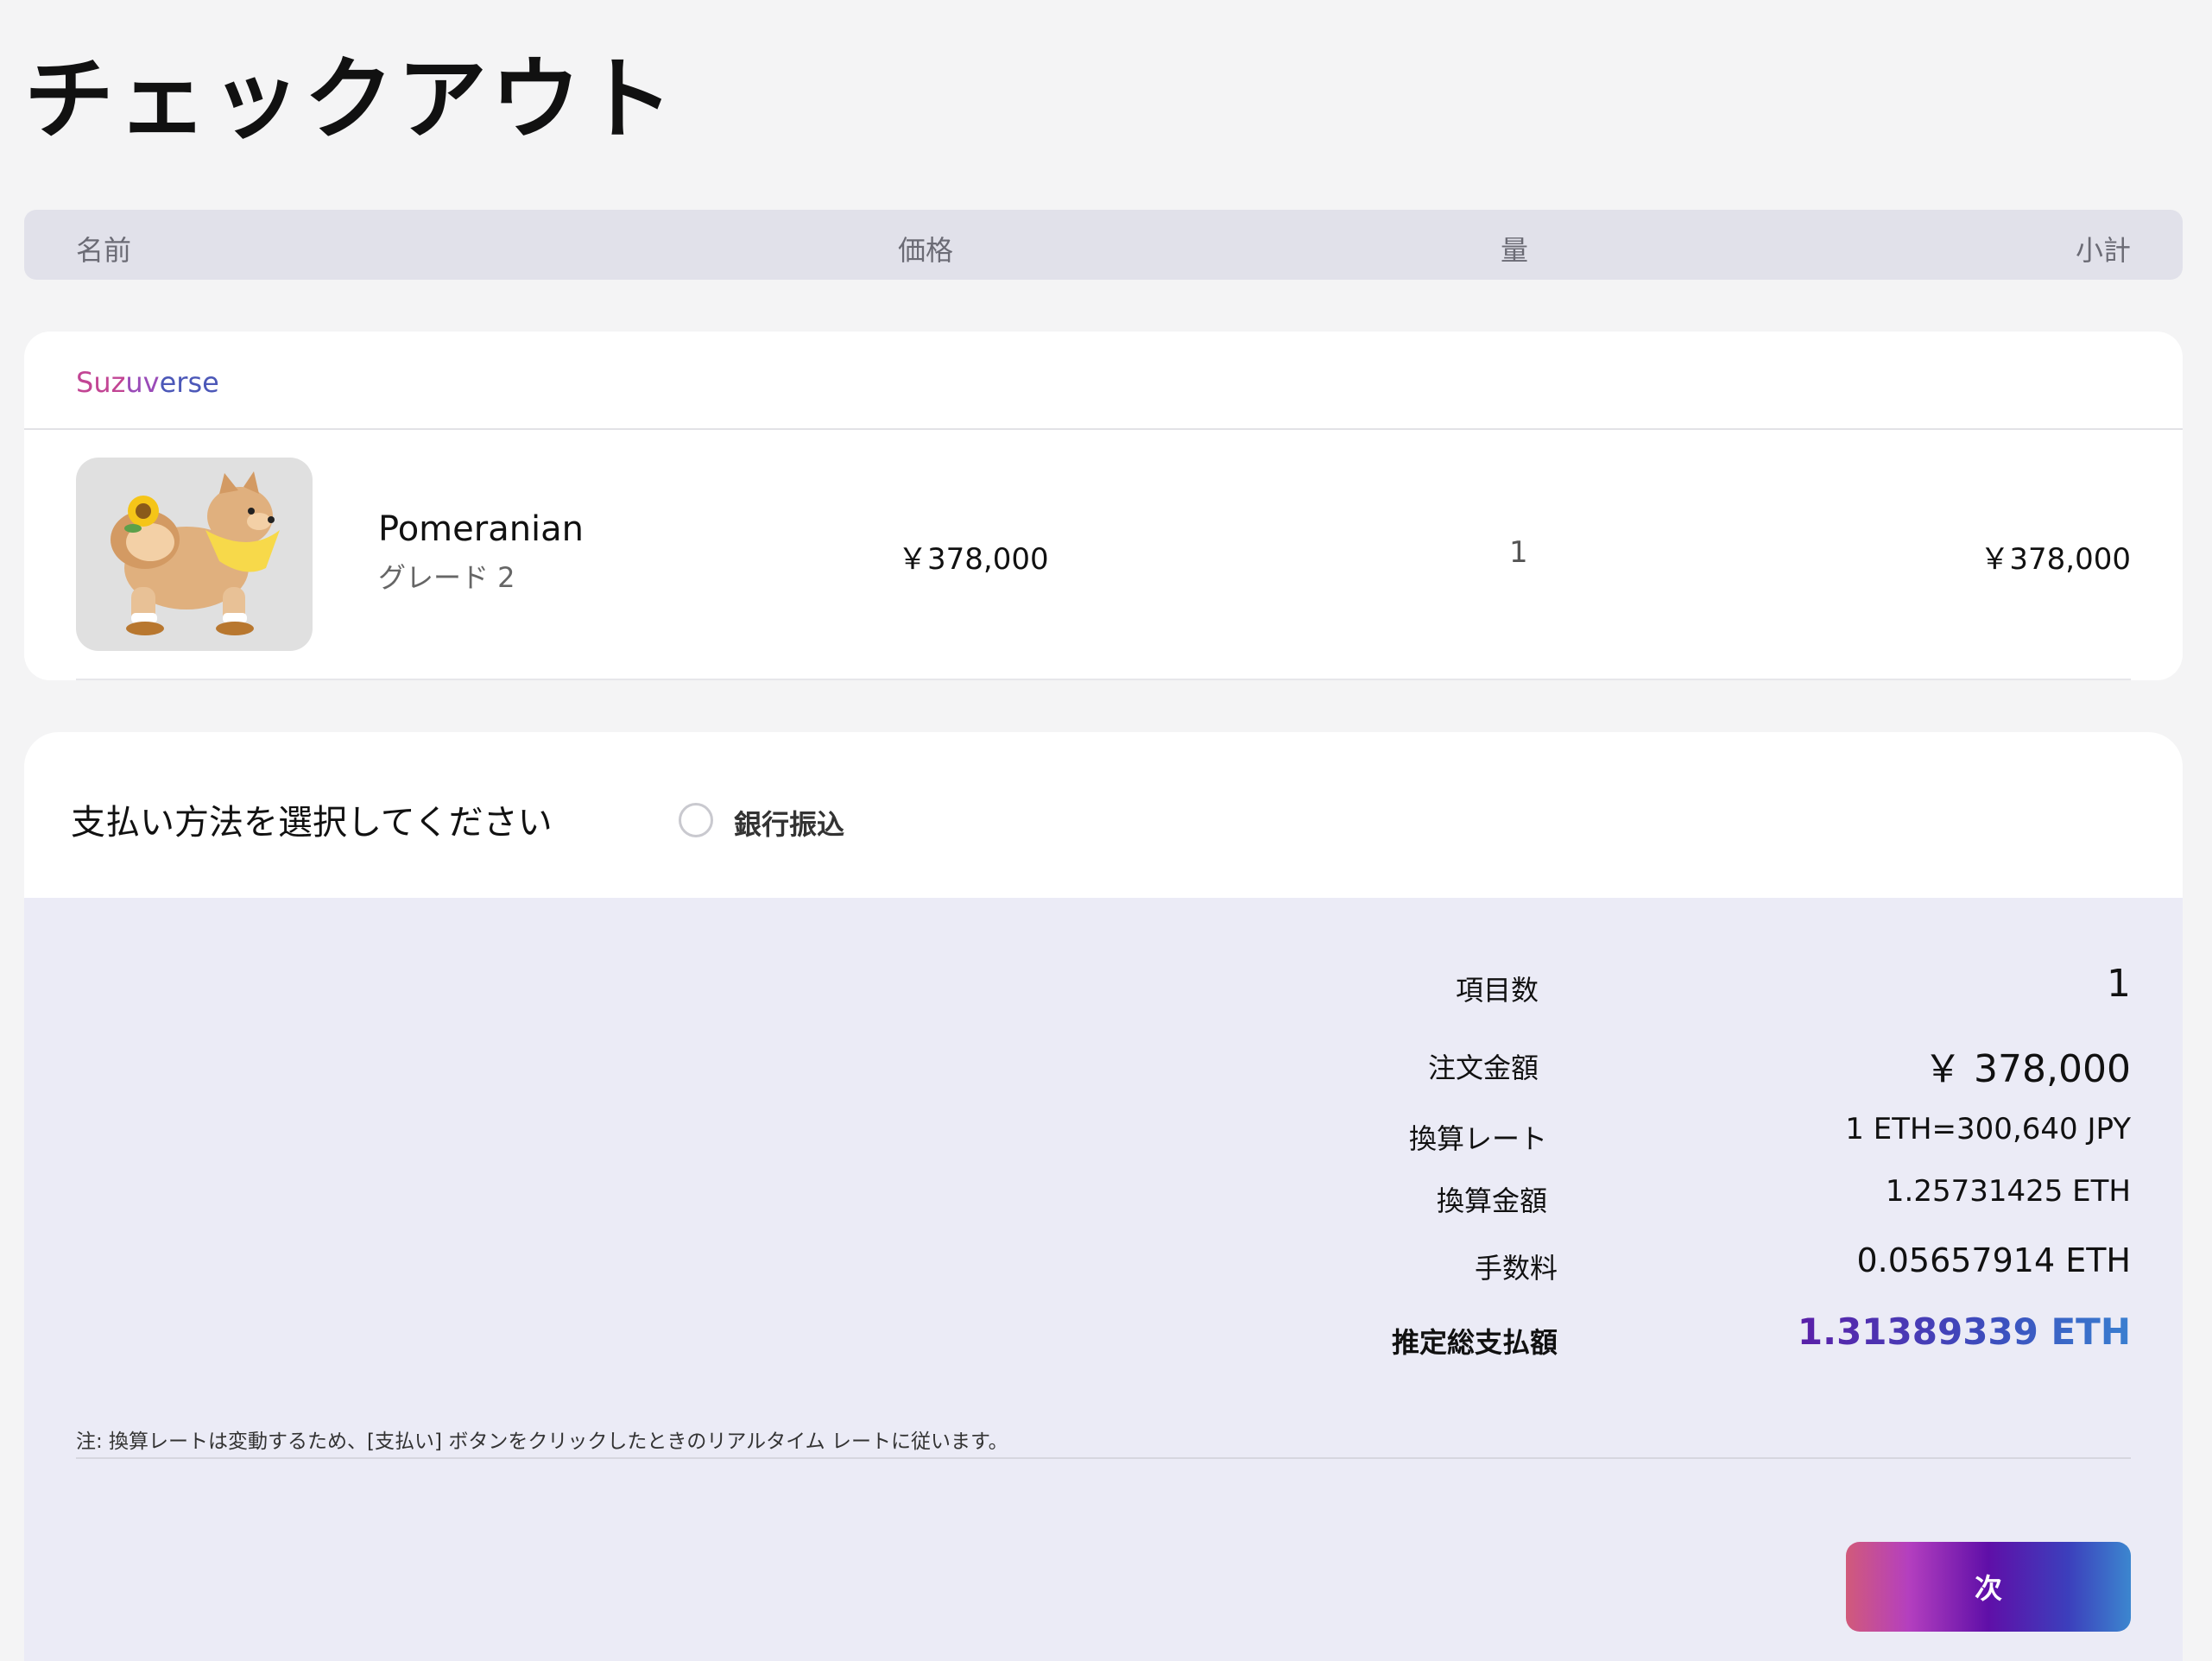 This screenshot has width=2212, height=1661. Describe the element at coordinates (1103, 679) in the screenshot. I see `row-divider` at that location.